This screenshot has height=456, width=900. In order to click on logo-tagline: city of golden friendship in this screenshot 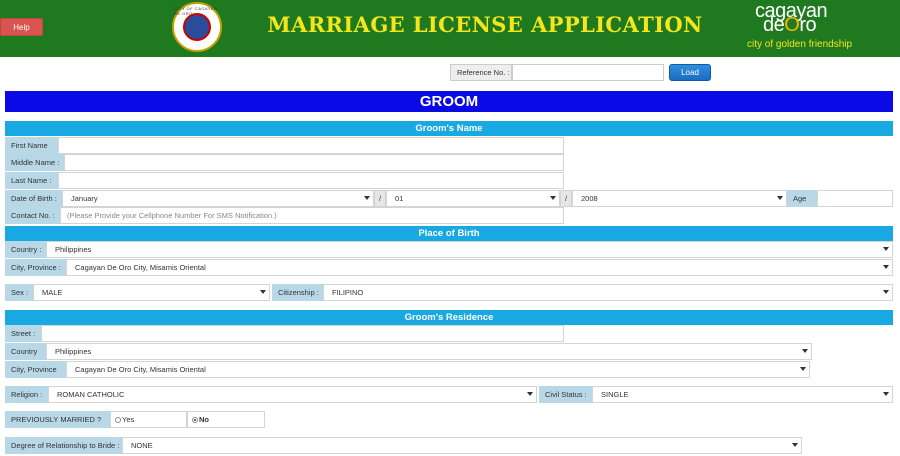, I will do `click(800, 44)`.